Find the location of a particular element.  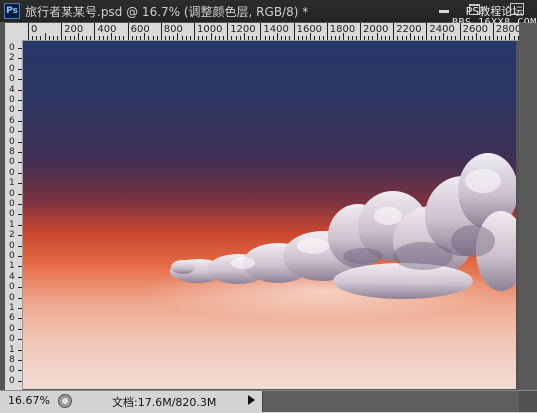

ruler-label: 2 is located at coordinates (12, 58).